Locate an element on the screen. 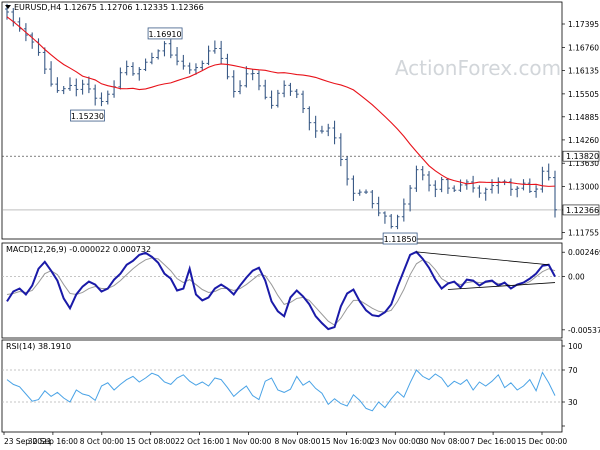 This screenshot has width=600, height=450. swing-label: 1.11850 is located at coordinates (400, 239).